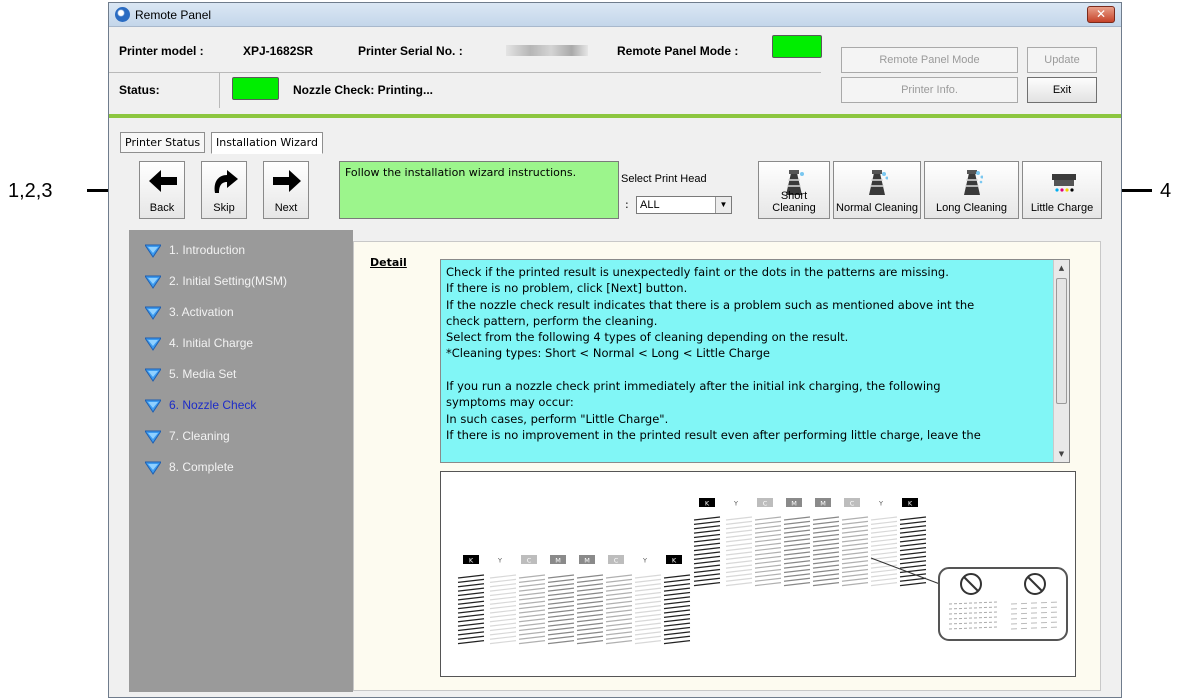  What do you see at coordinates (1061, 341) in the screenshot?
I see `scroll-thumb` at bounding box center [1061, 341].